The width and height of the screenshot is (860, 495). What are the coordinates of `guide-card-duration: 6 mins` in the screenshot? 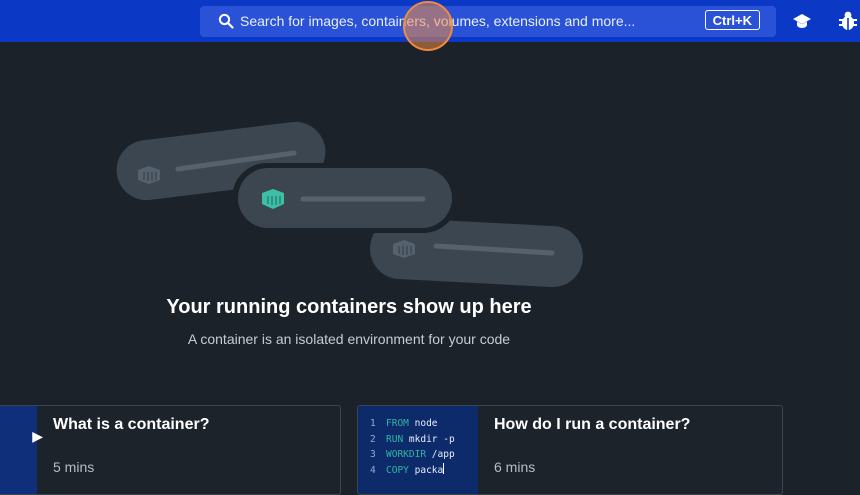 It's located at (515, 467).